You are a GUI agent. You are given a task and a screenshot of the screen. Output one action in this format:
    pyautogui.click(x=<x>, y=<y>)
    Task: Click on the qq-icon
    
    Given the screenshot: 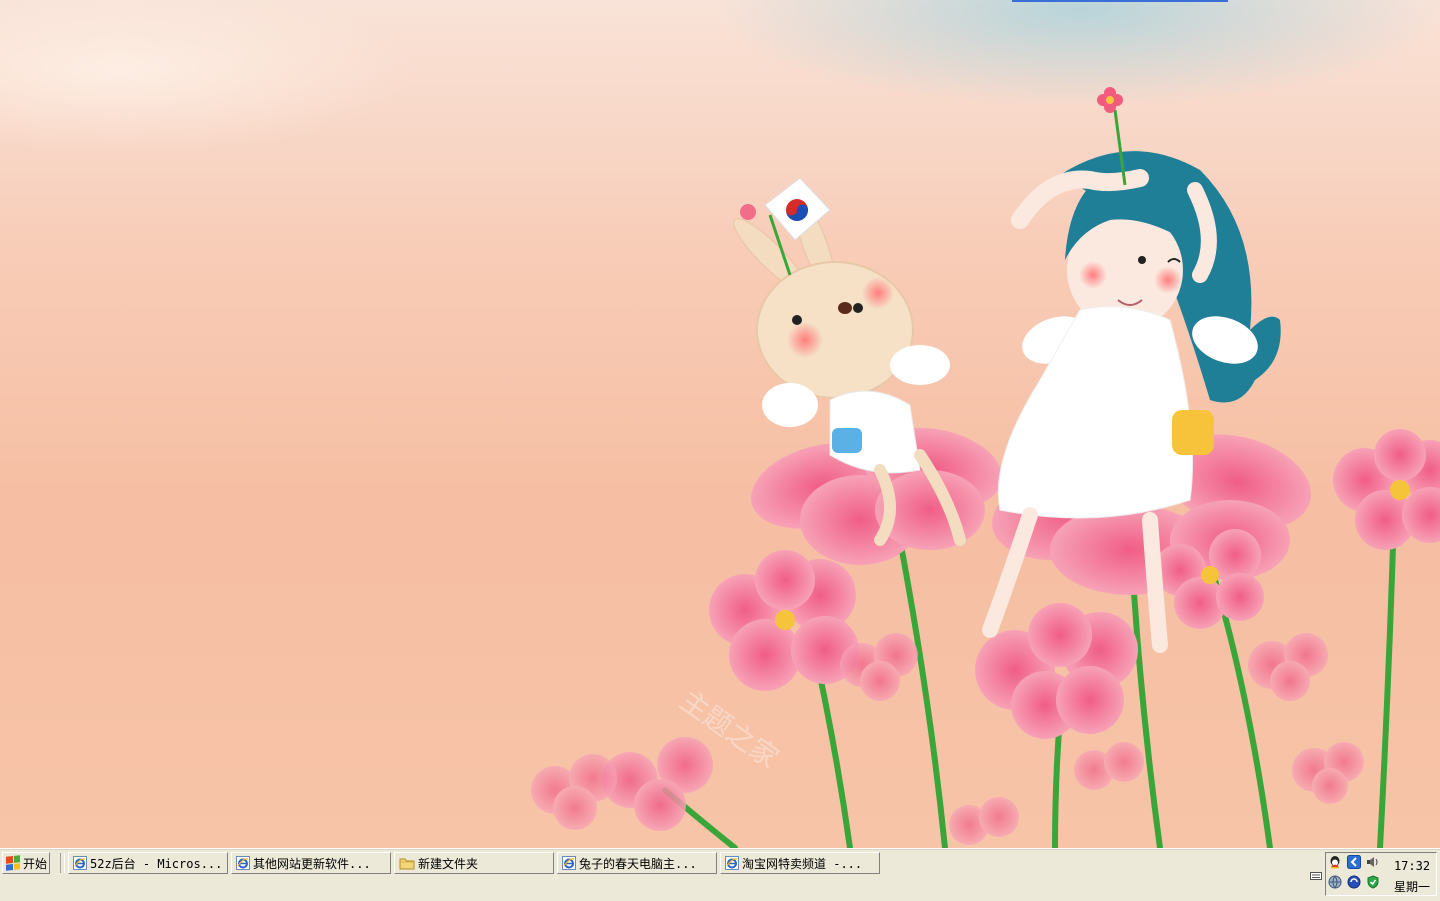 What is the action you would take?
    pyautogui.click(x=1335, y=862)
    